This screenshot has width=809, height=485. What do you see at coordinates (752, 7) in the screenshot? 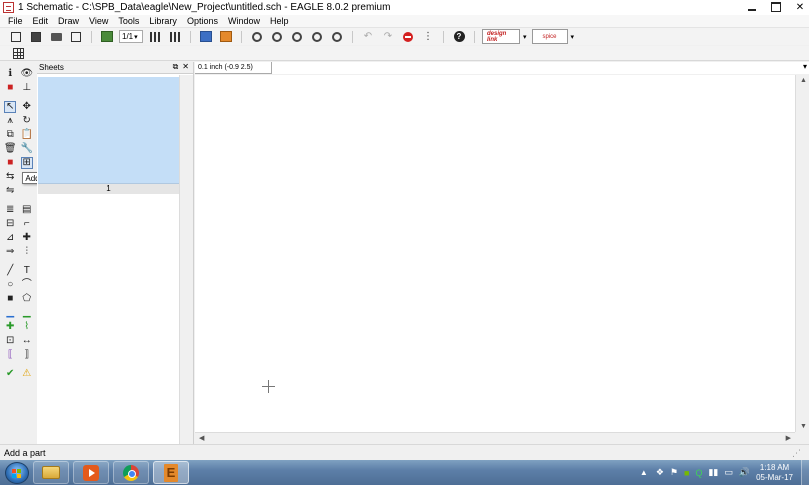
I see `minimize-icon` at bounding box center [752, 7].